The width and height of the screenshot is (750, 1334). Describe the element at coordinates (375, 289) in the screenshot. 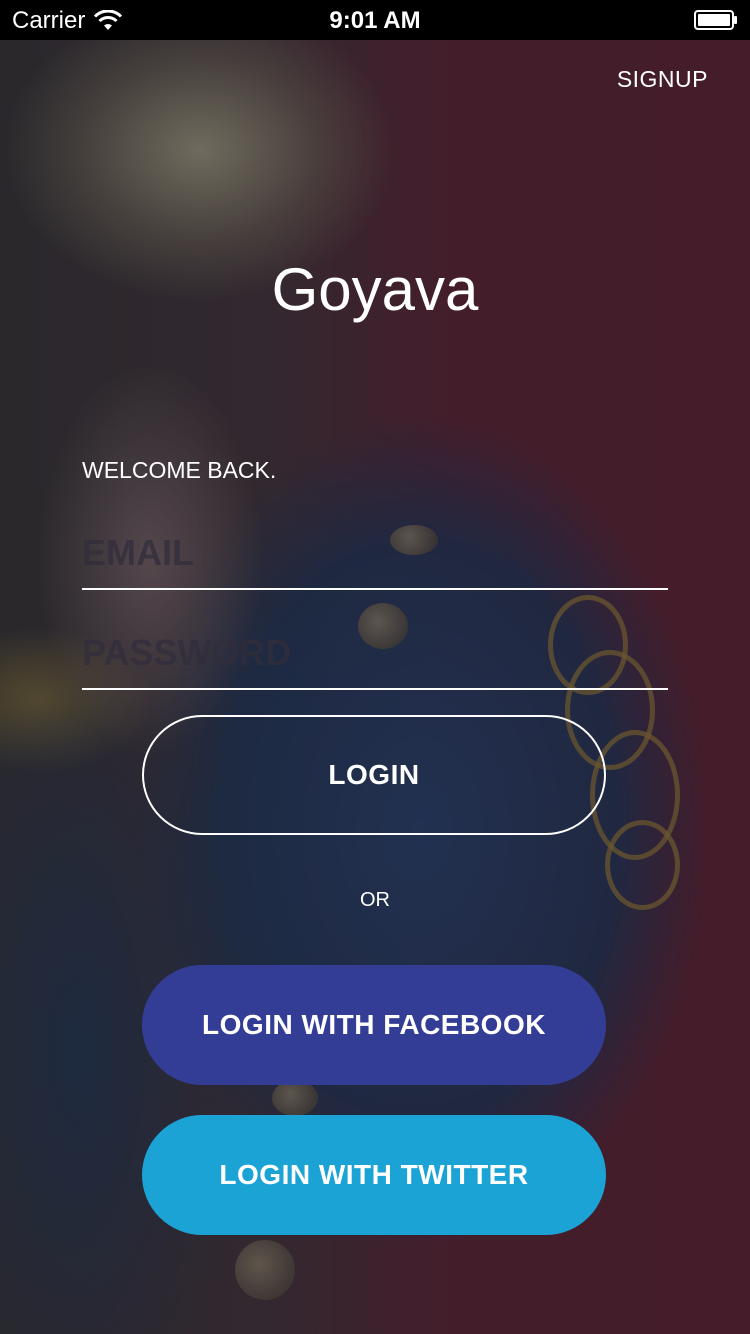

I see `app-title: Goyava` at that location.